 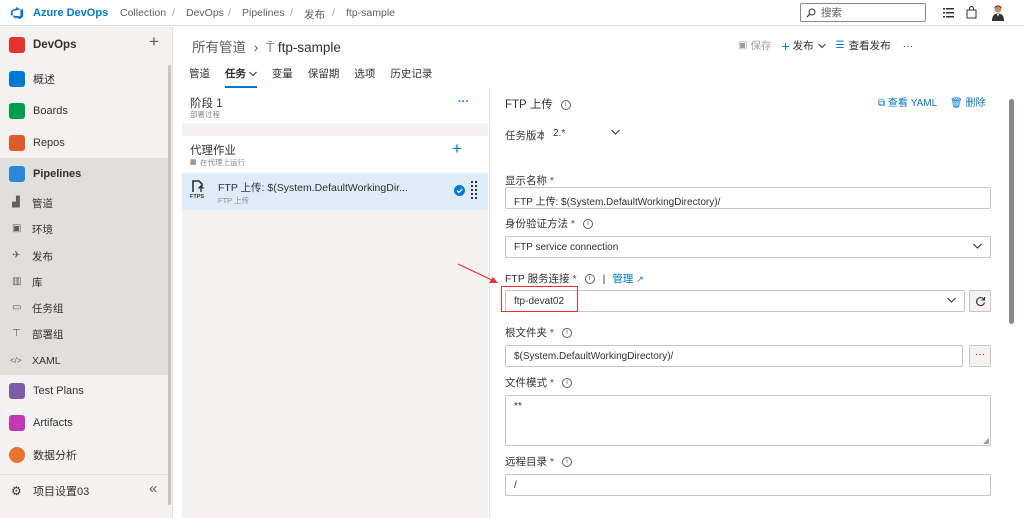 What do you see at coordinates (84, 474) in the screenshot?
I see `divider` at bounding box center [84, 474].